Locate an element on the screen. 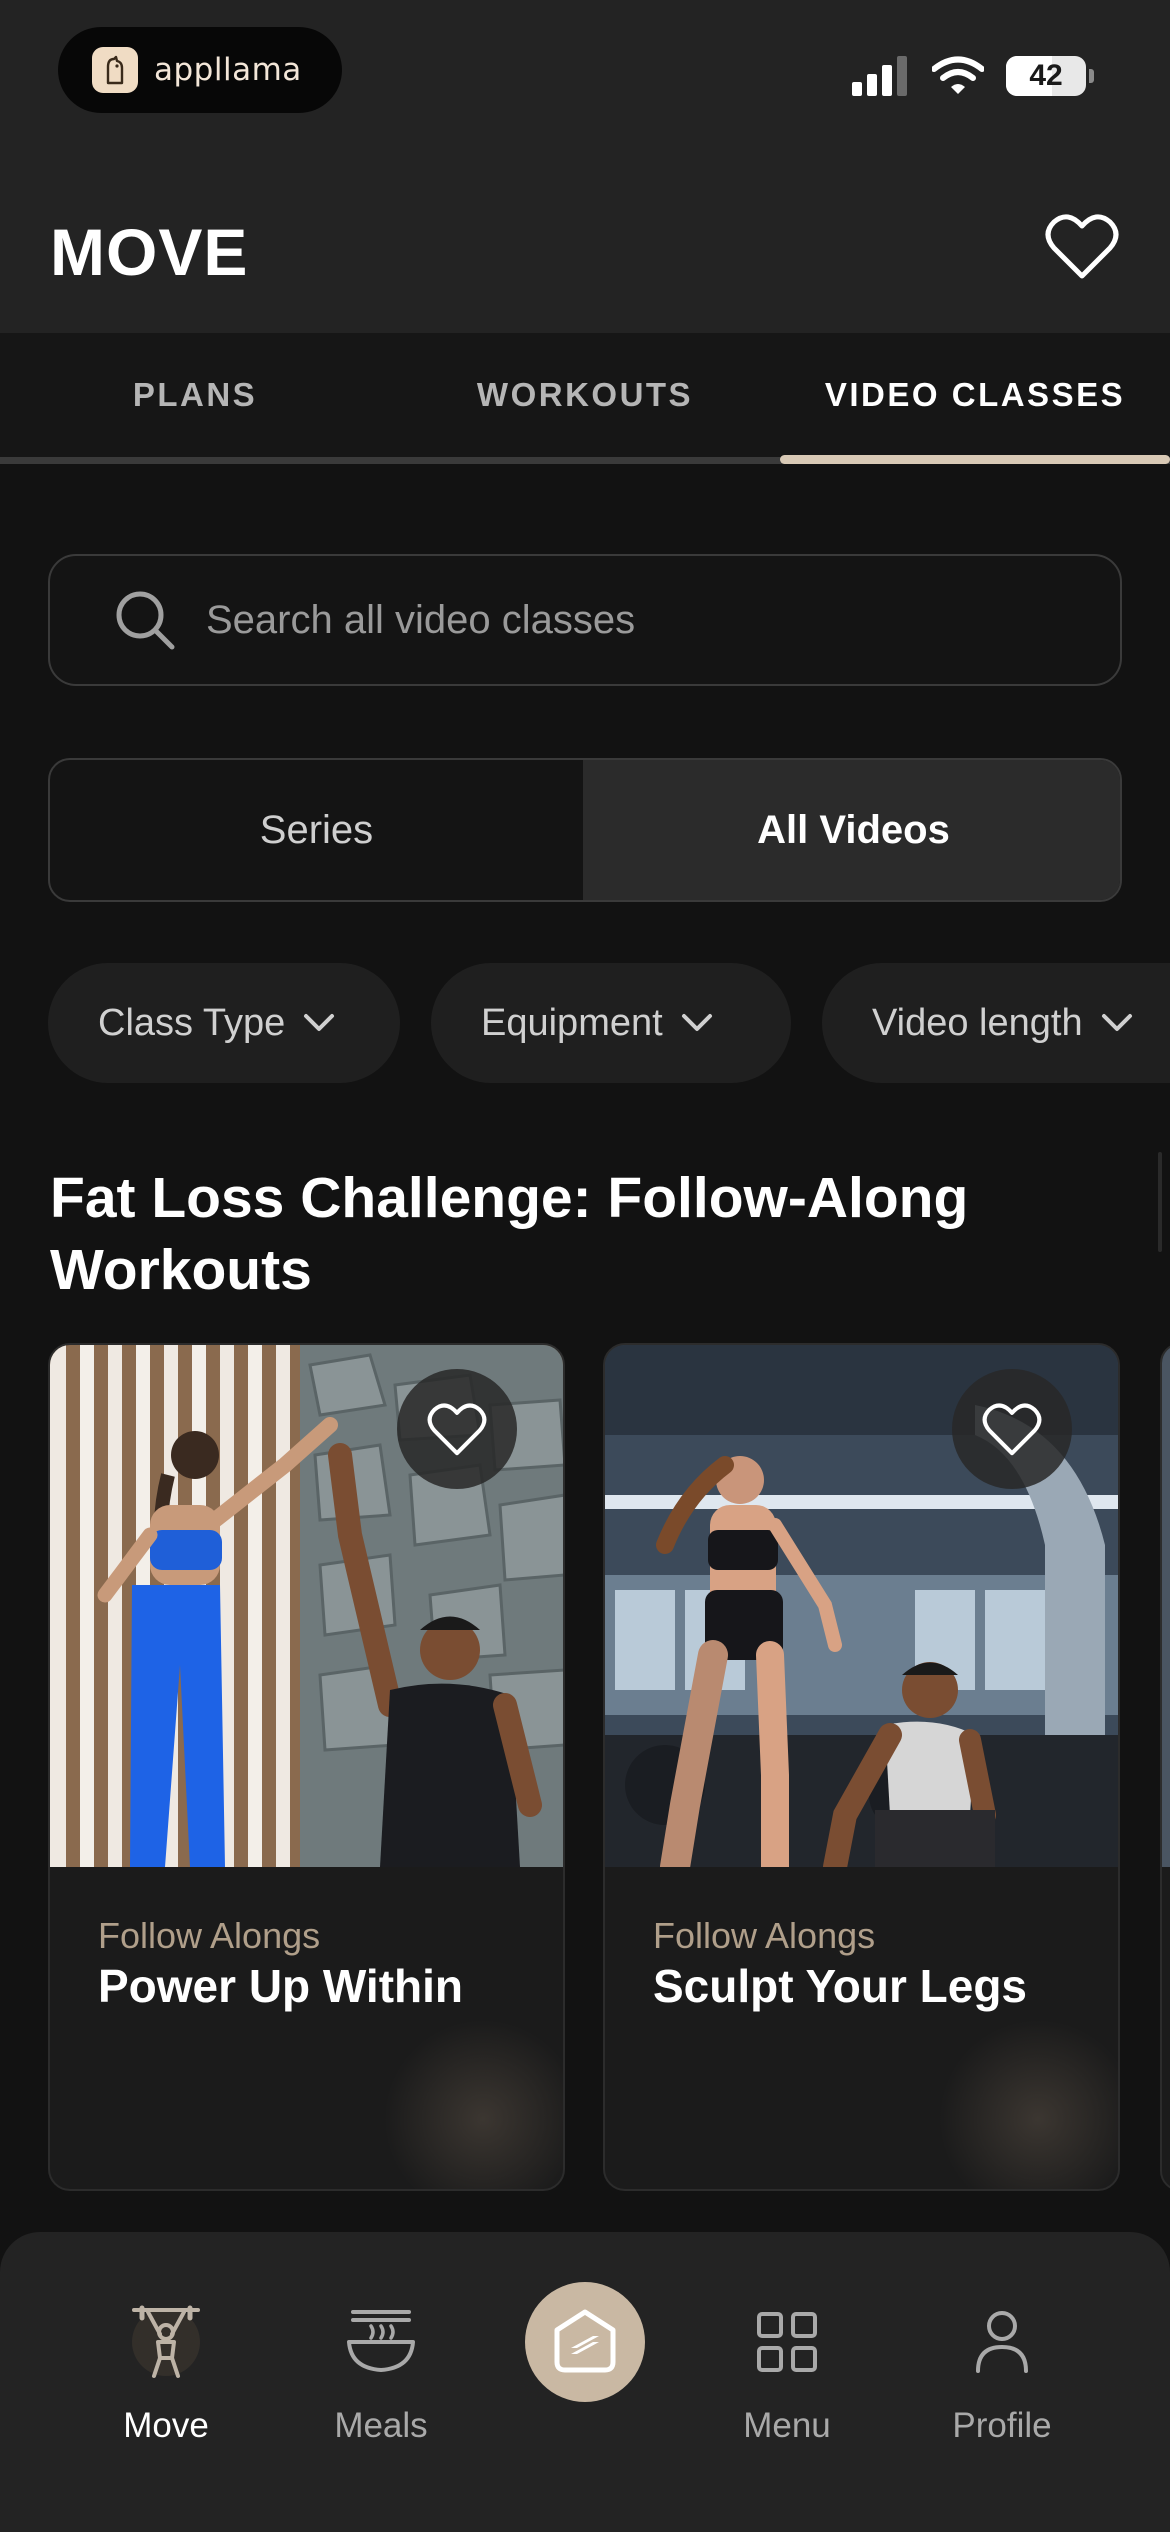  filter-label: Video length is located at coordinates (977, 1022).